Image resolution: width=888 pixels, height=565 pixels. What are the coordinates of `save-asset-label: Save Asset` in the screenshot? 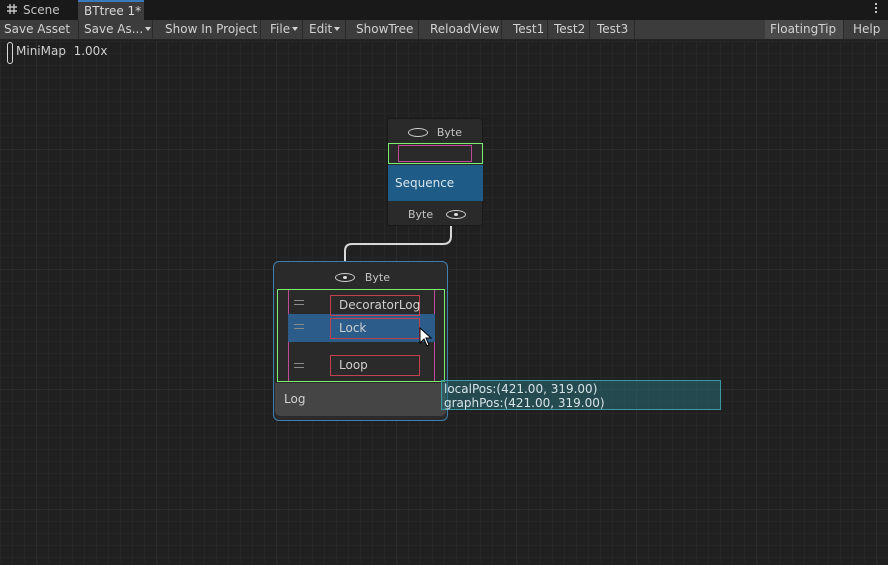 It's located at (37, 29).